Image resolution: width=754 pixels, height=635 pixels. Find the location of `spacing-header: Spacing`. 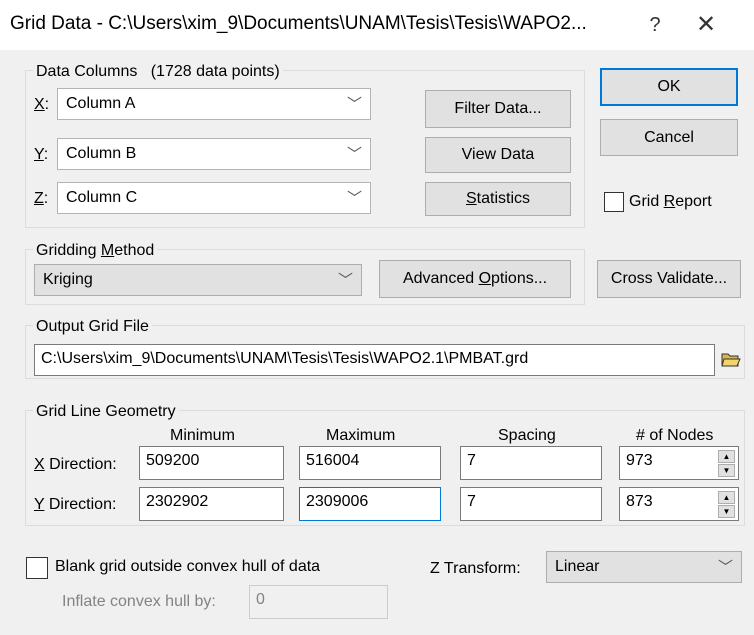

spacing-header: Spacing is located at coordinates (527, 435).